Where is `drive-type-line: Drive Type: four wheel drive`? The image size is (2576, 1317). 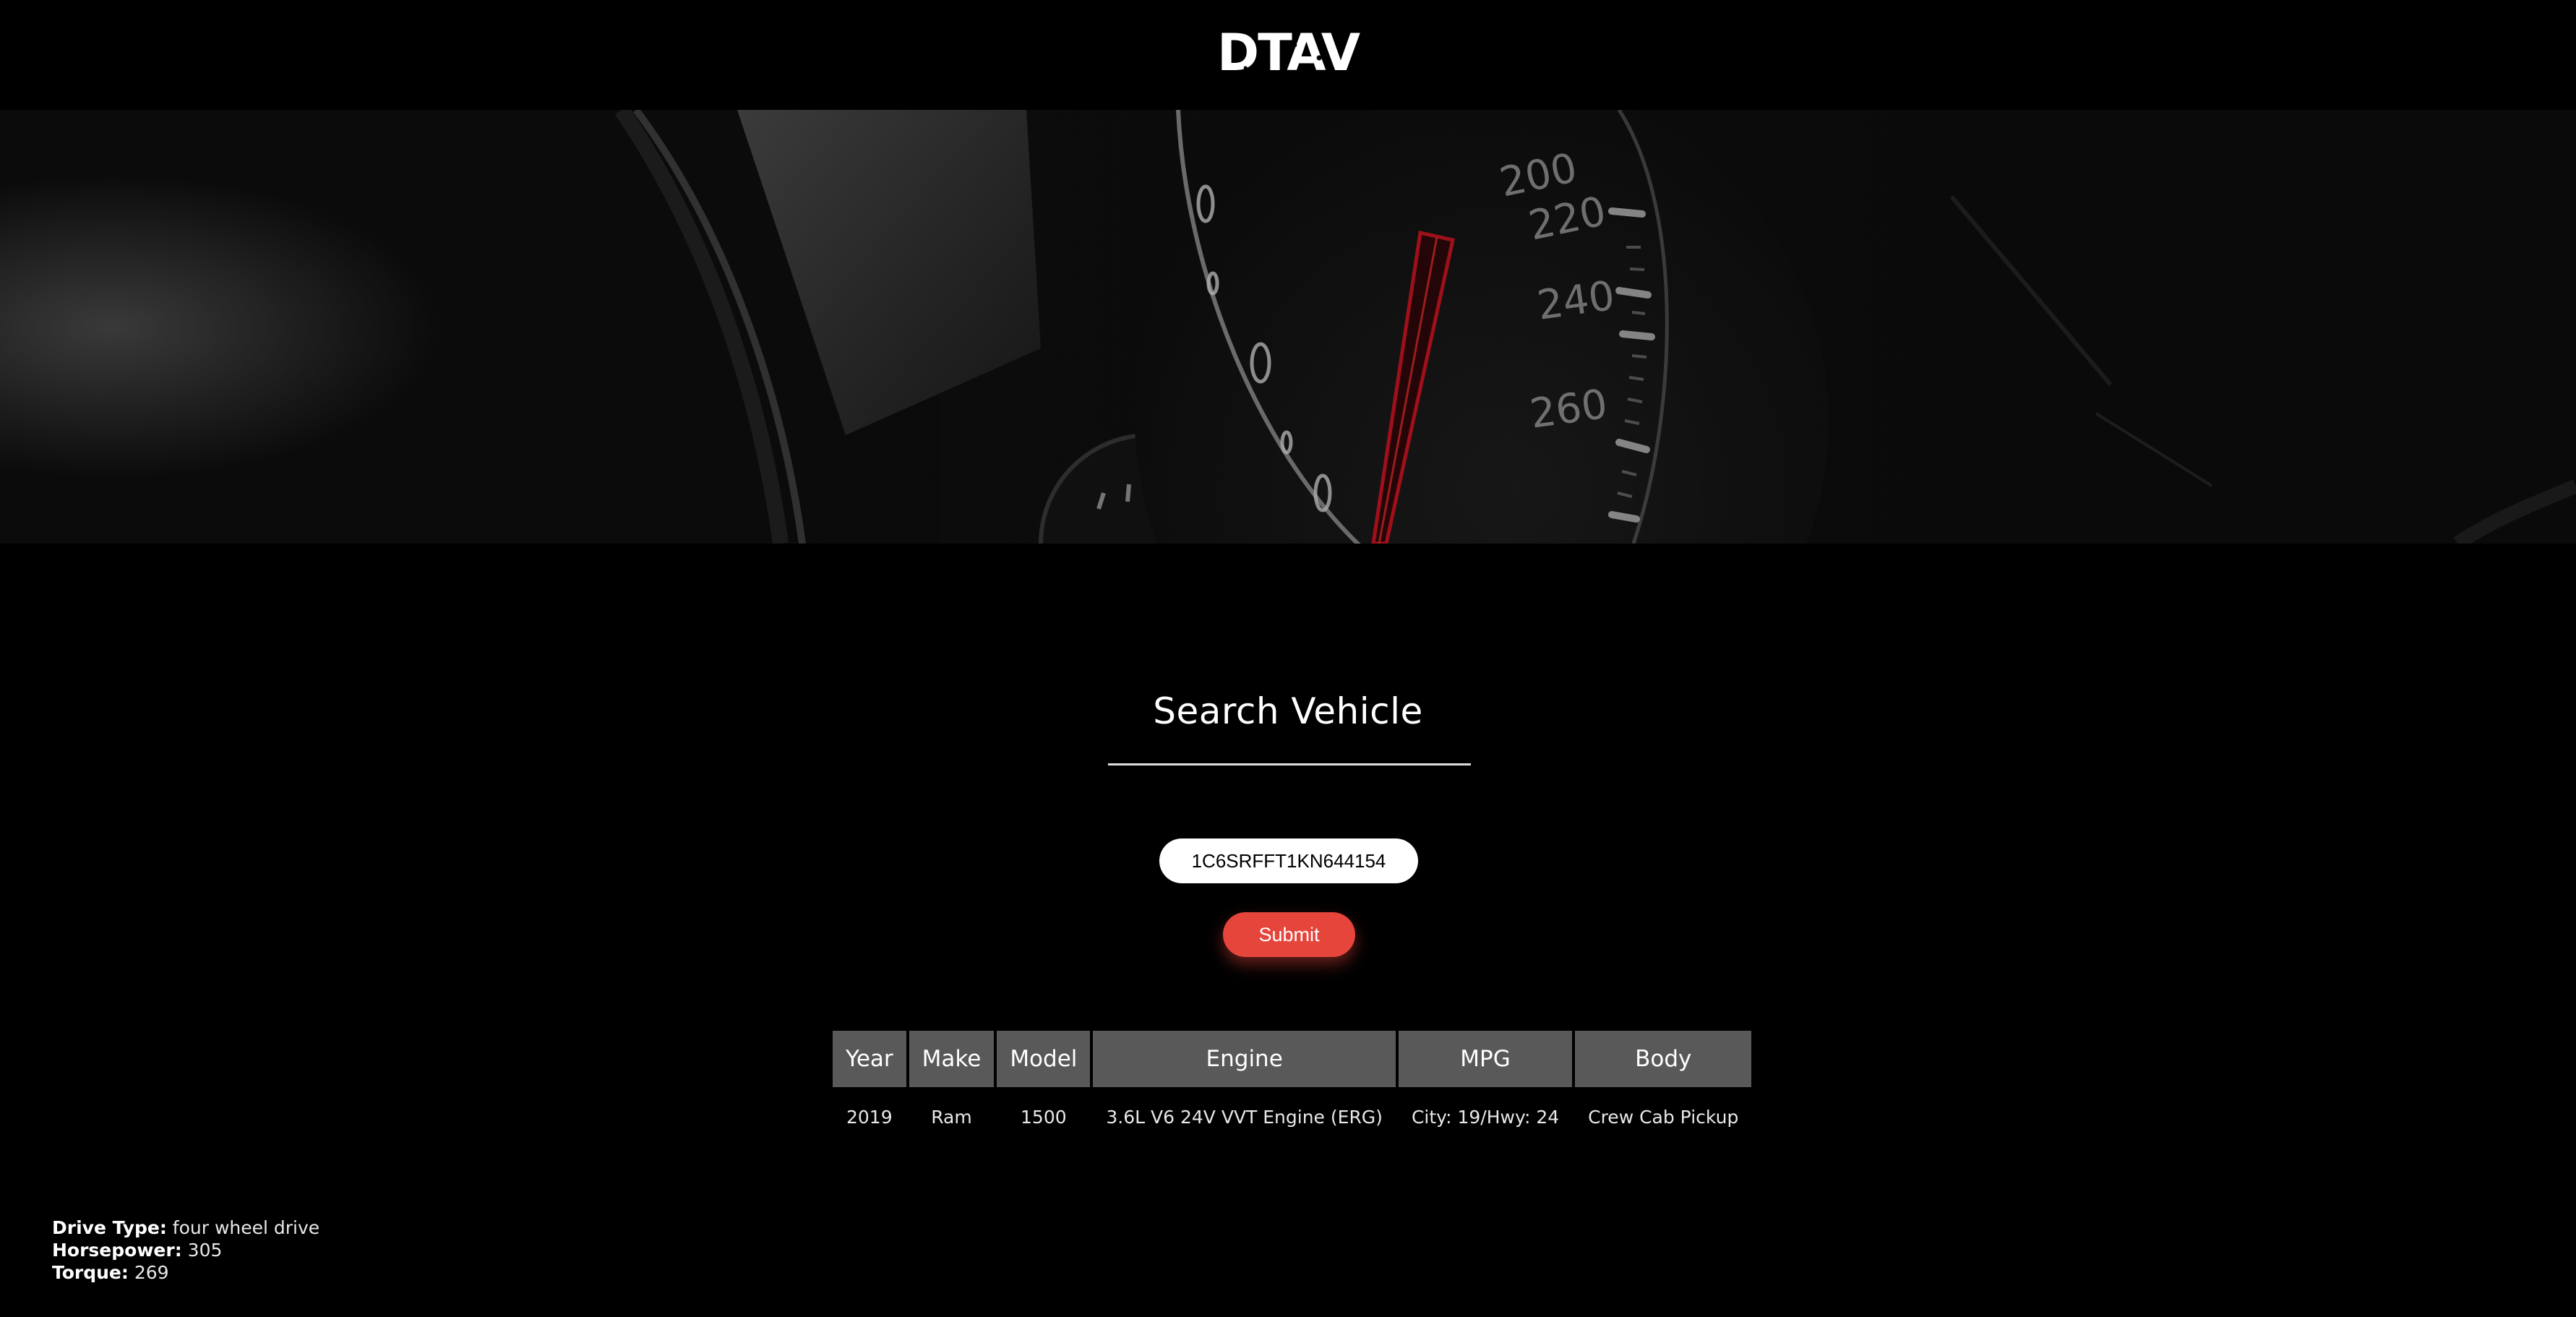
drive-type-line: Drive Type: four wheel drive is located at coordinates (186, 1228).